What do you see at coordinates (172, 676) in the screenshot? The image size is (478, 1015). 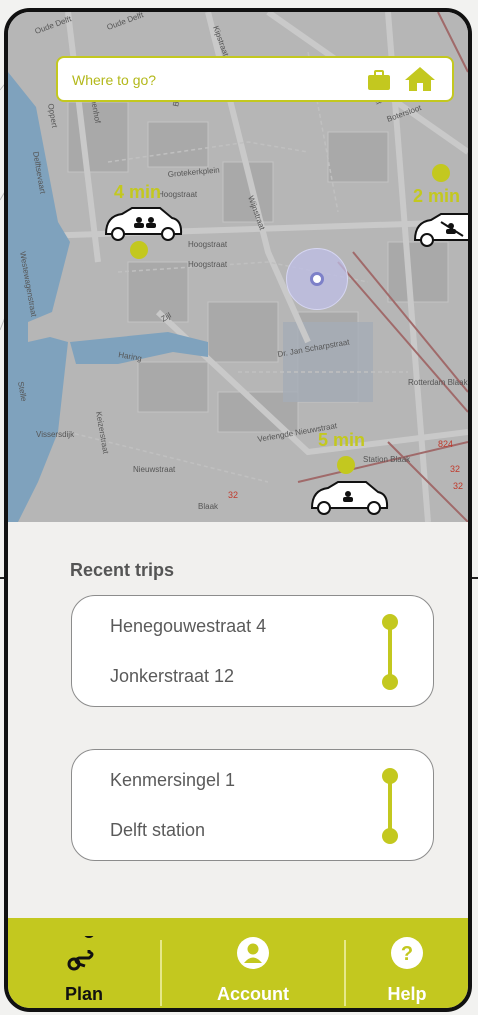 I see `trip-destination: Jonkerstraat 12` at bounding box center [172, 676].